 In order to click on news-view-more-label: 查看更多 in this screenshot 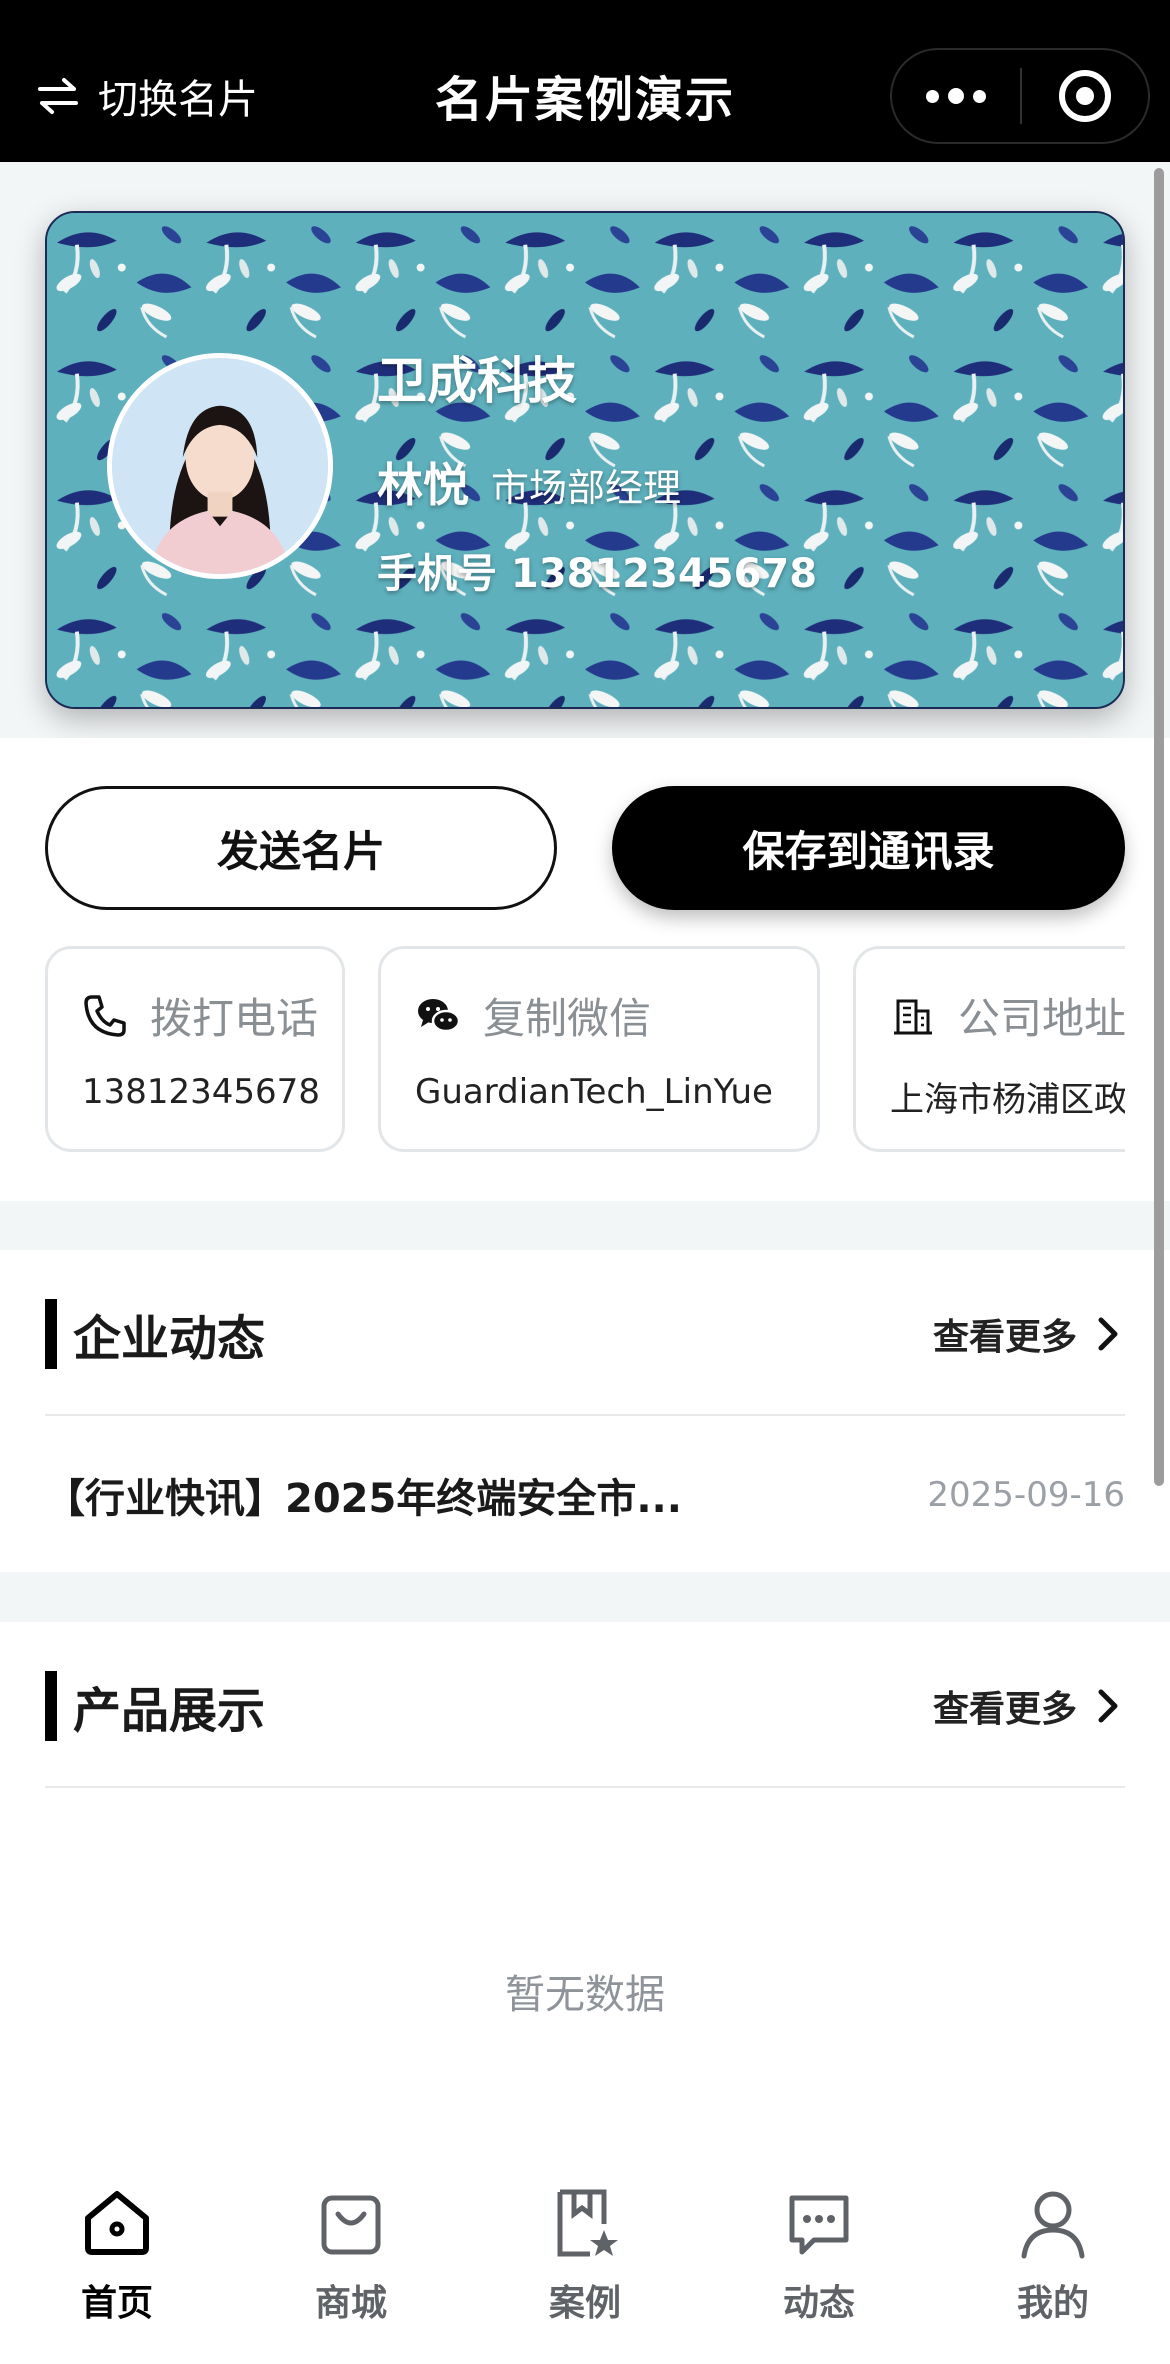, I will do `click(1004, 1337)`.